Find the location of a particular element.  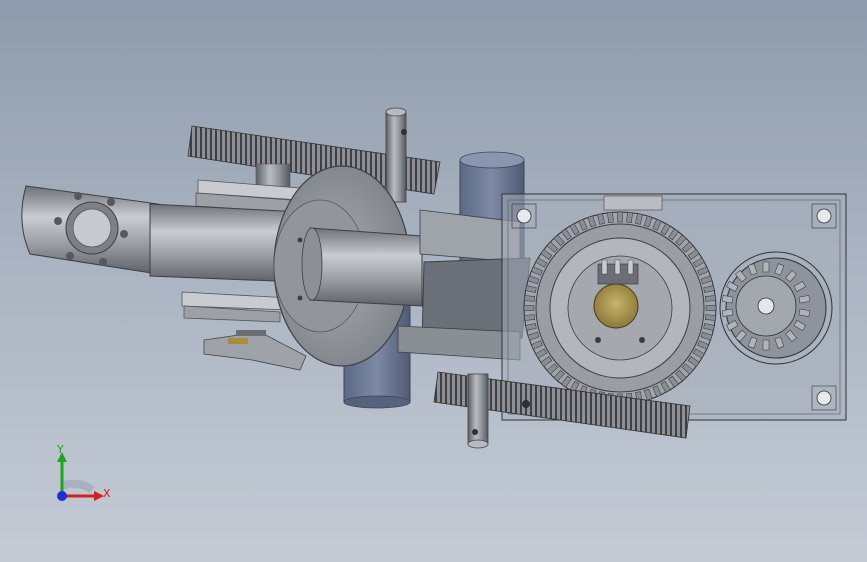

arm-link is located at coordinates (90, 230).